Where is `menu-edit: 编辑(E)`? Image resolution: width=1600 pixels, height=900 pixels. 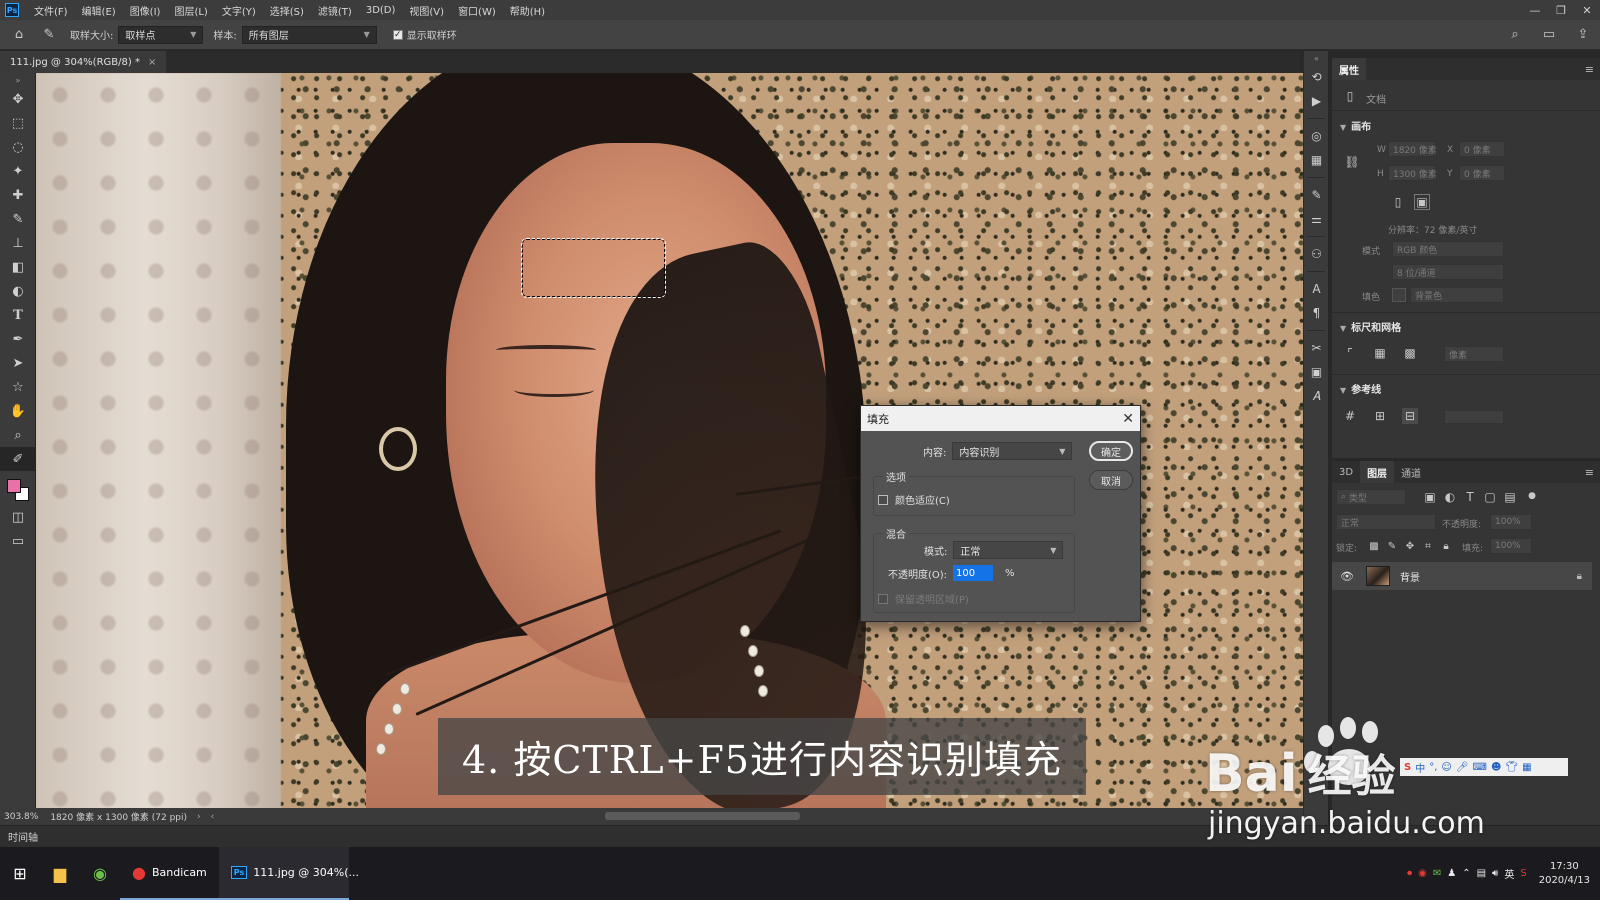 menu-edit: 编辑(E) is located at coordinates (99, 10).